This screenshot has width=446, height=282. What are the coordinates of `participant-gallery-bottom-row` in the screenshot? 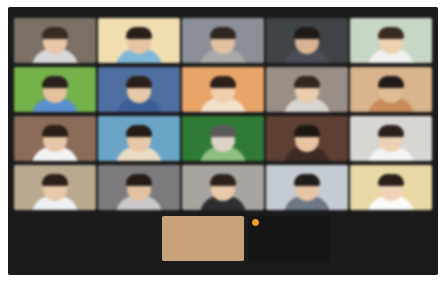 It's located at (246, 238).